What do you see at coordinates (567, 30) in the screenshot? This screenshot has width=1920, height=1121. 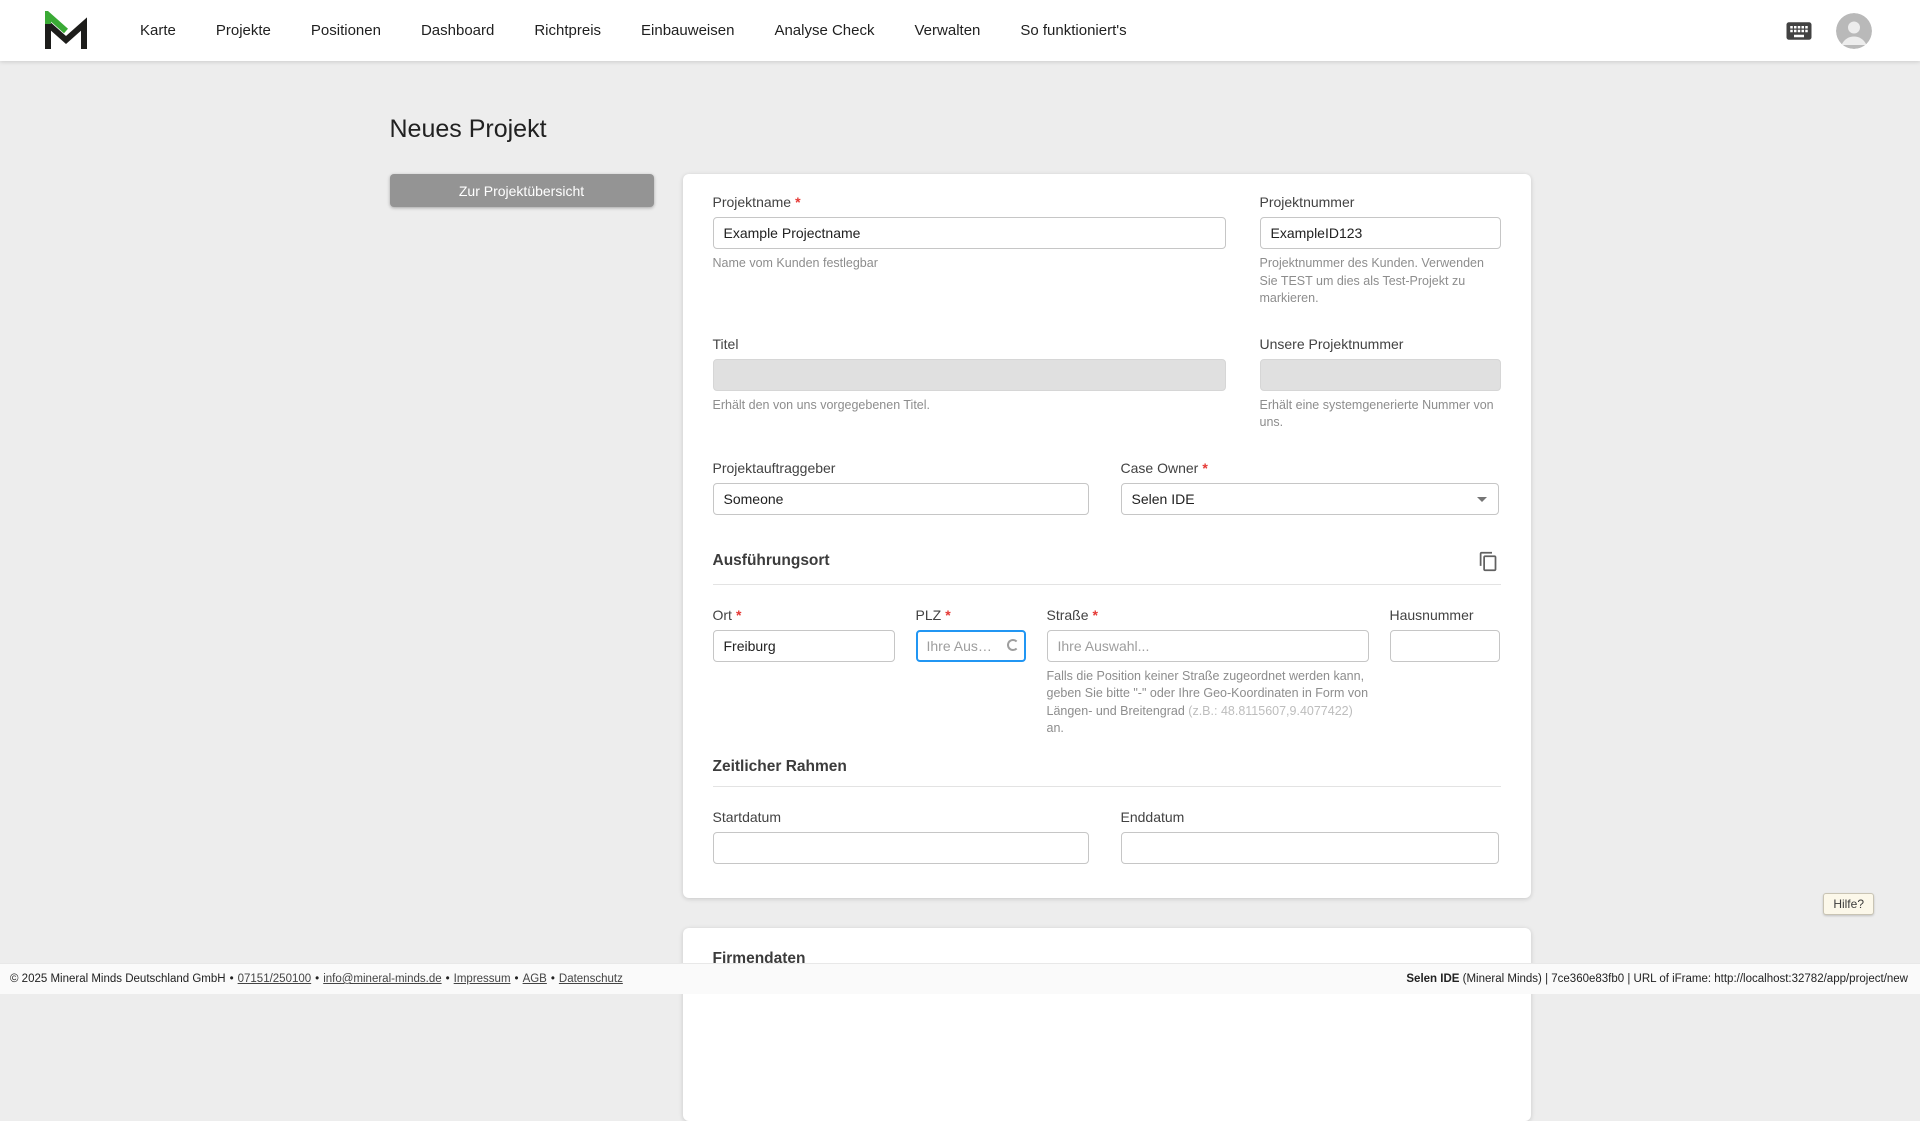 I see `nav-item-richtpreis: Richtpreis` at bounding box center [567, 30].